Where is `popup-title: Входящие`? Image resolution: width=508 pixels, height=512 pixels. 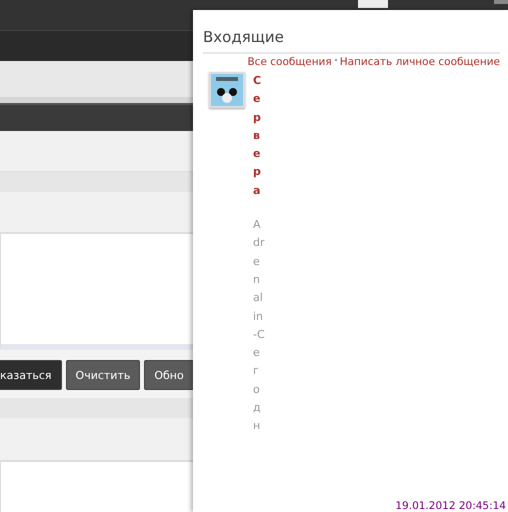
popup-title: Входящие is located at coordinates (351, 32).